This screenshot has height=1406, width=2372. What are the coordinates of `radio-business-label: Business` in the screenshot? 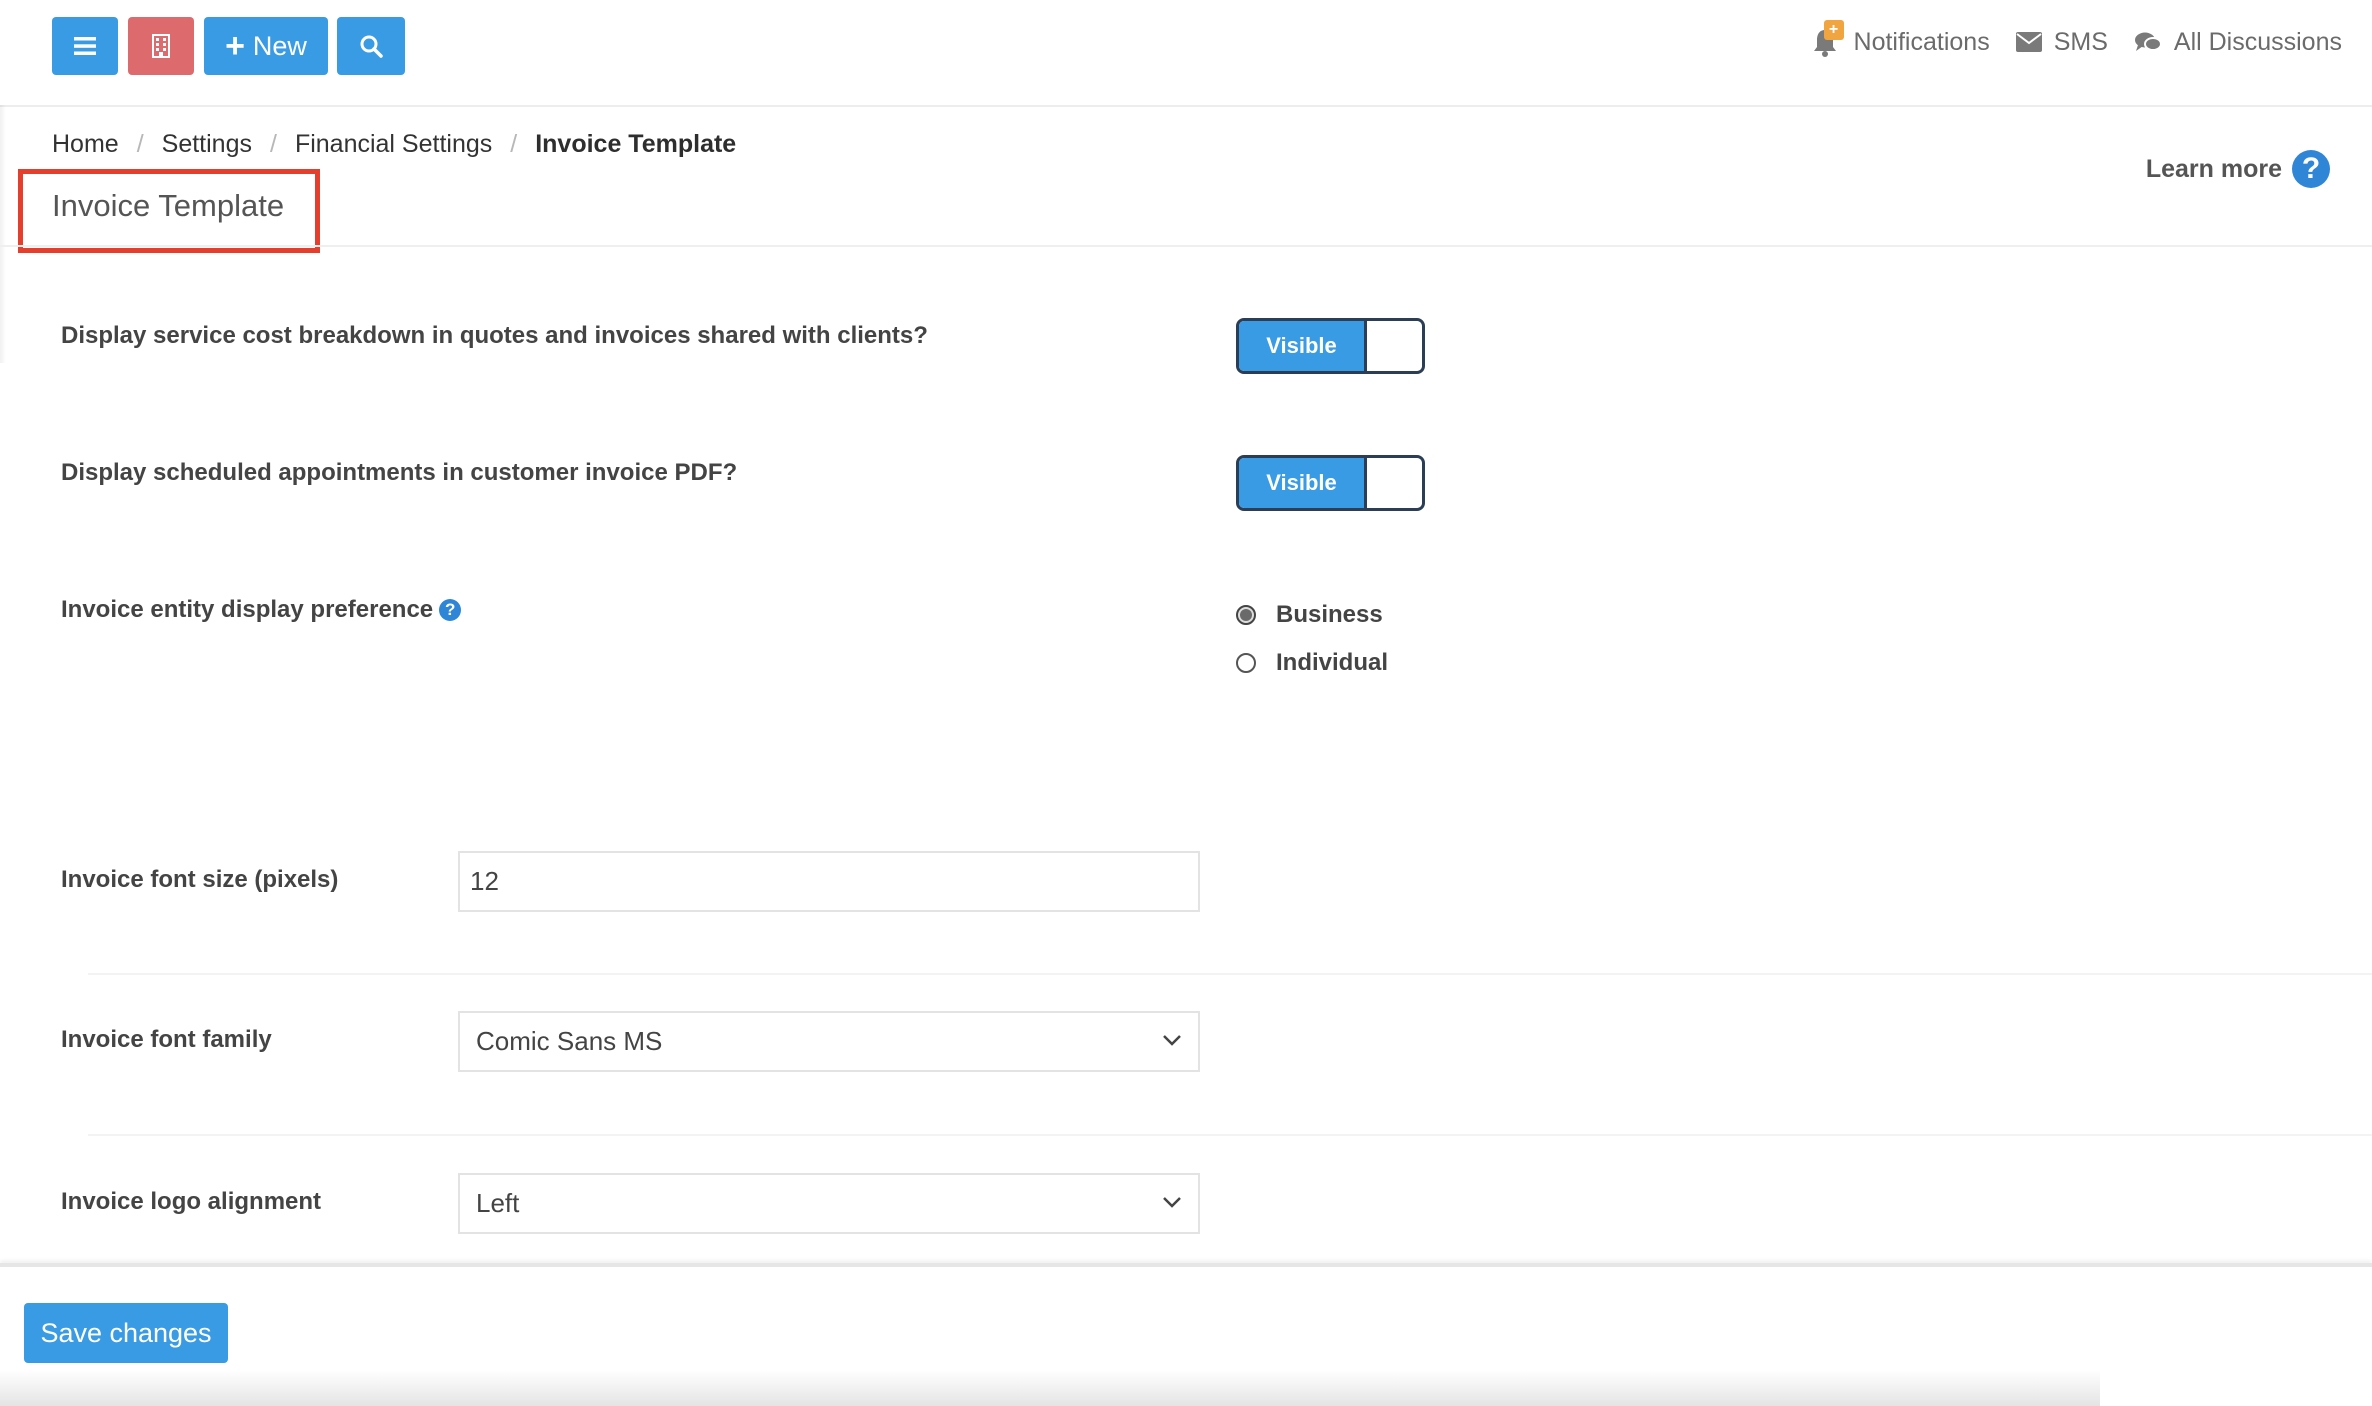 It's located at (1329, 614).